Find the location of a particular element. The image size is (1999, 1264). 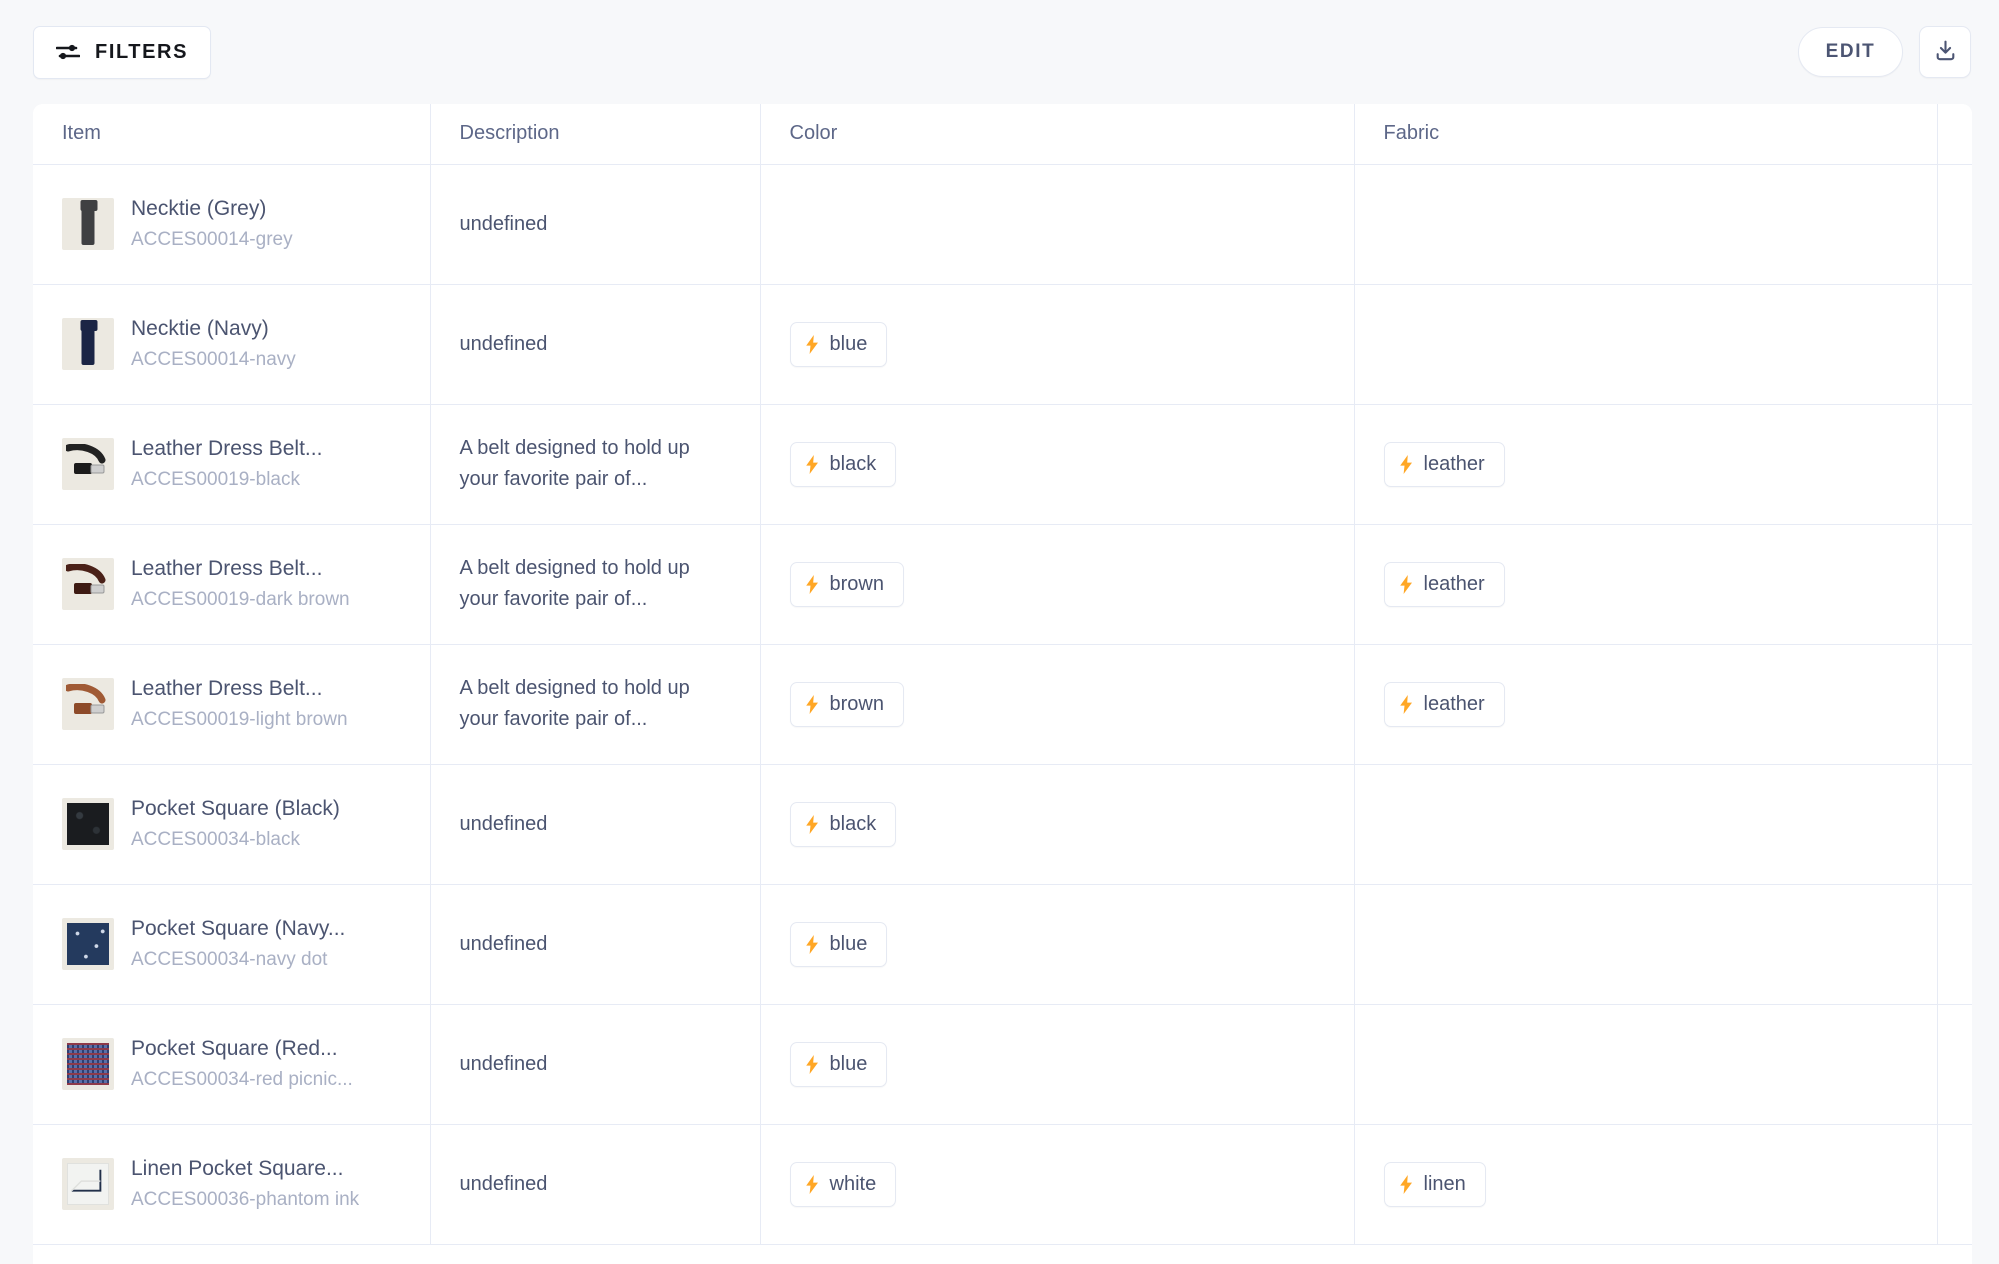

edit-button: EDIT is located at coordinates (1850, 52).